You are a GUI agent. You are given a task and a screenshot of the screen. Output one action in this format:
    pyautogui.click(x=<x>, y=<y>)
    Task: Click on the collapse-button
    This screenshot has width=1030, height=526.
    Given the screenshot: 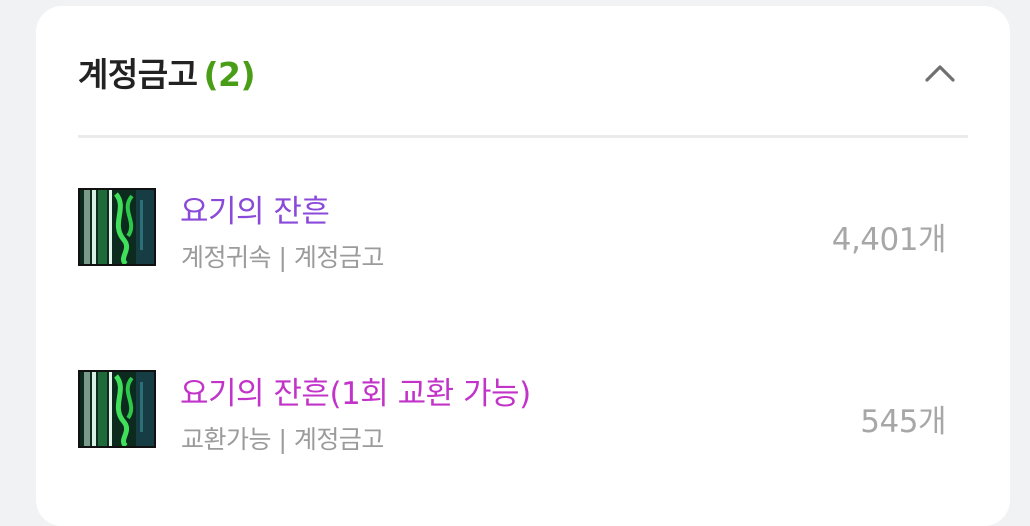 What is the action you would take?
    pyautogui.click(x=940, y=72)
    